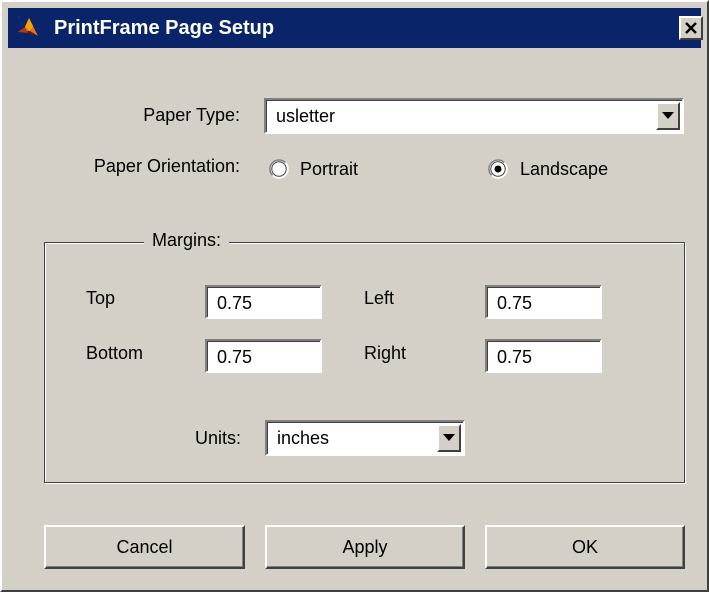 This screenshot has height=592, width=709. What do you see at coordinates (515, 303) in the screenshot?
I see `left-margin-value: 0.75` at bounding box center [515, 303].